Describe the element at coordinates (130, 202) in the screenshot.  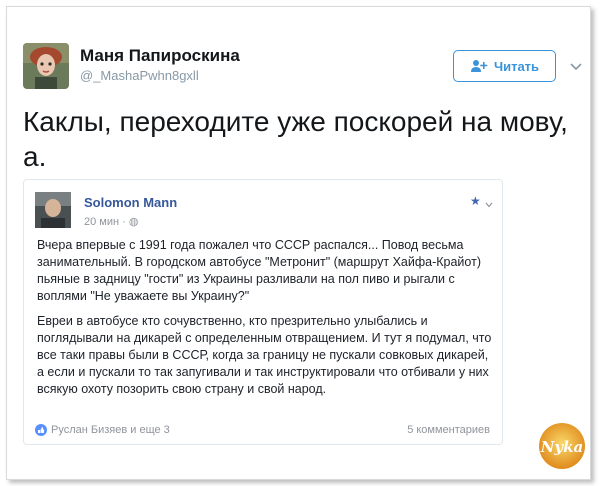
I see `quoted-author-name: Solomon Mann` at that location.